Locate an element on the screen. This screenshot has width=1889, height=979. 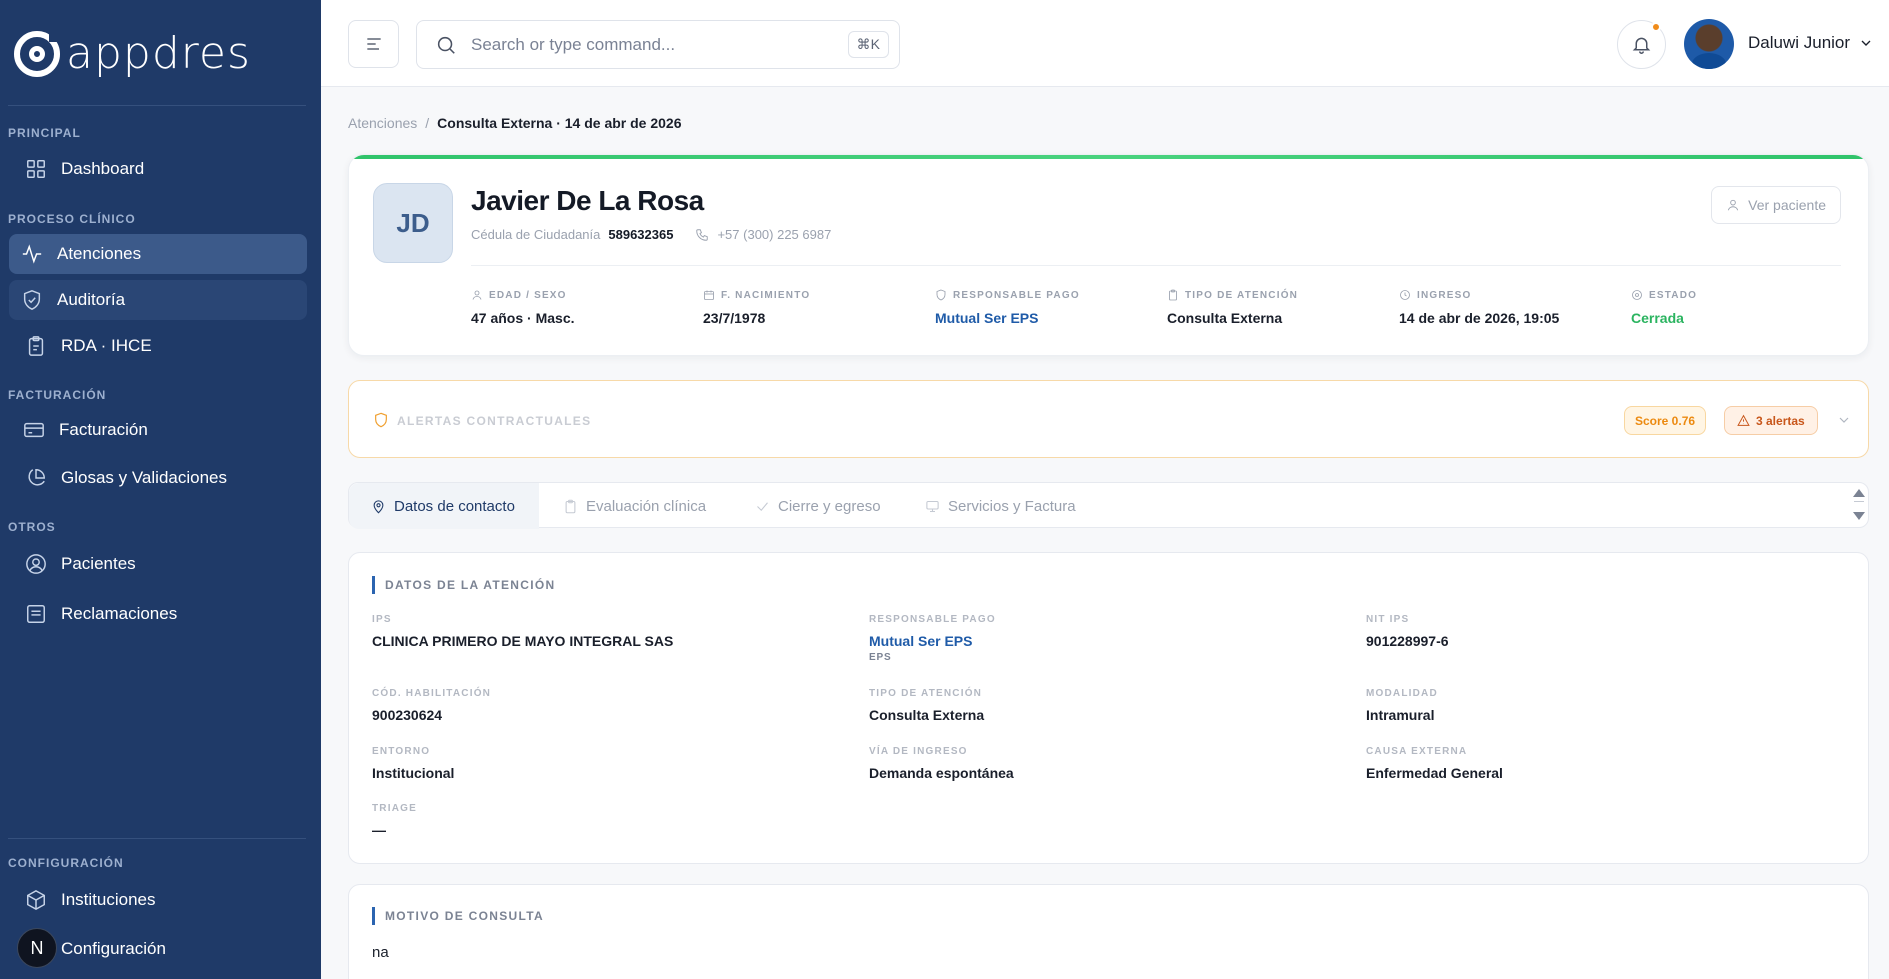
notifications-button is located at coordinates (1641, 44).